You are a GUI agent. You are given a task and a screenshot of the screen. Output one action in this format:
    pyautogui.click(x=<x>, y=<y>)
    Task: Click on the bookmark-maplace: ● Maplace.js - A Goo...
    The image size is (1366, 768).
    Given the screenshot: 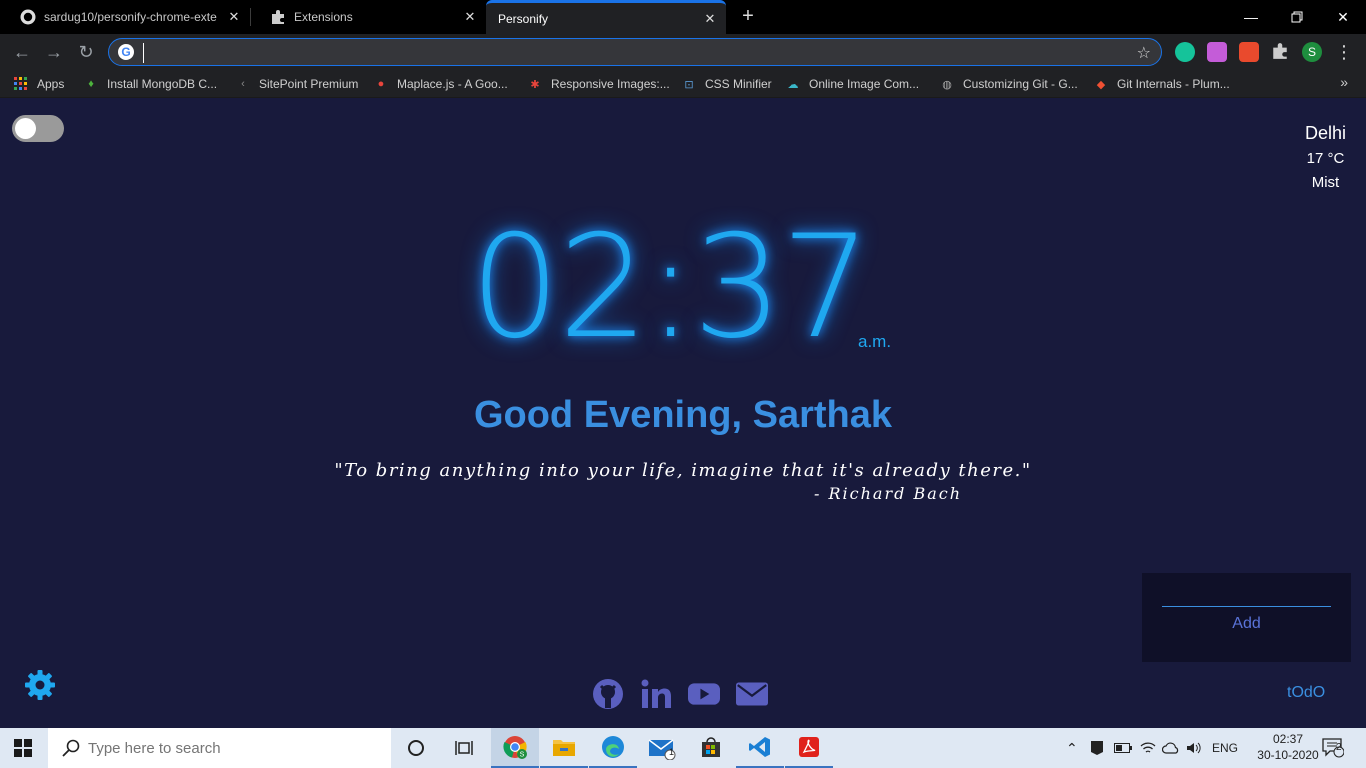 What is the action you would take?
    pyautogui.click(x=441, y=84)
    